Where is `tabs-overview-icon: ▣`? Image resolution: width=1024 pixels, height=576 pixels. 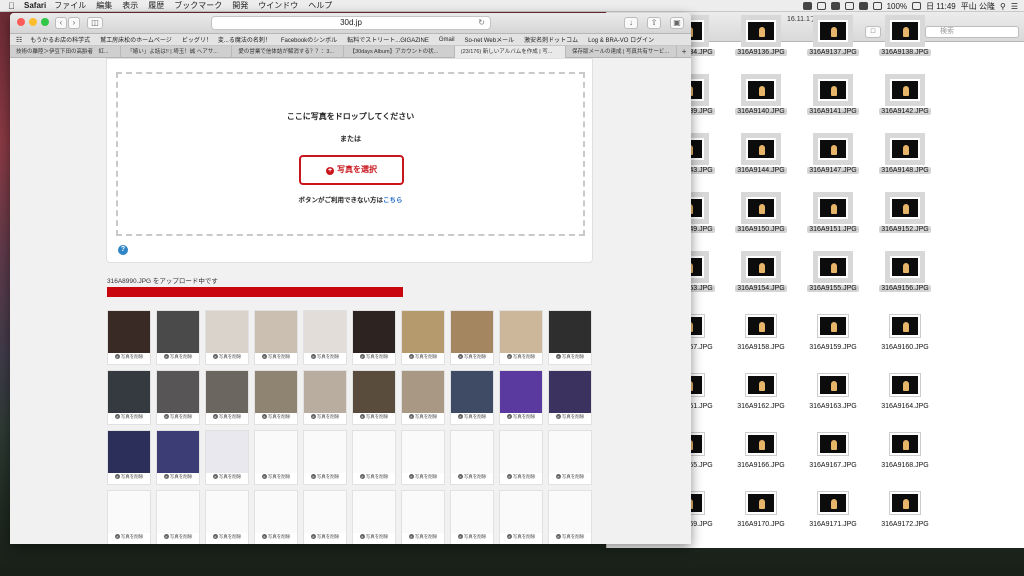
tabs-overview-icon: ▣ is located at coordinates (677, 23).